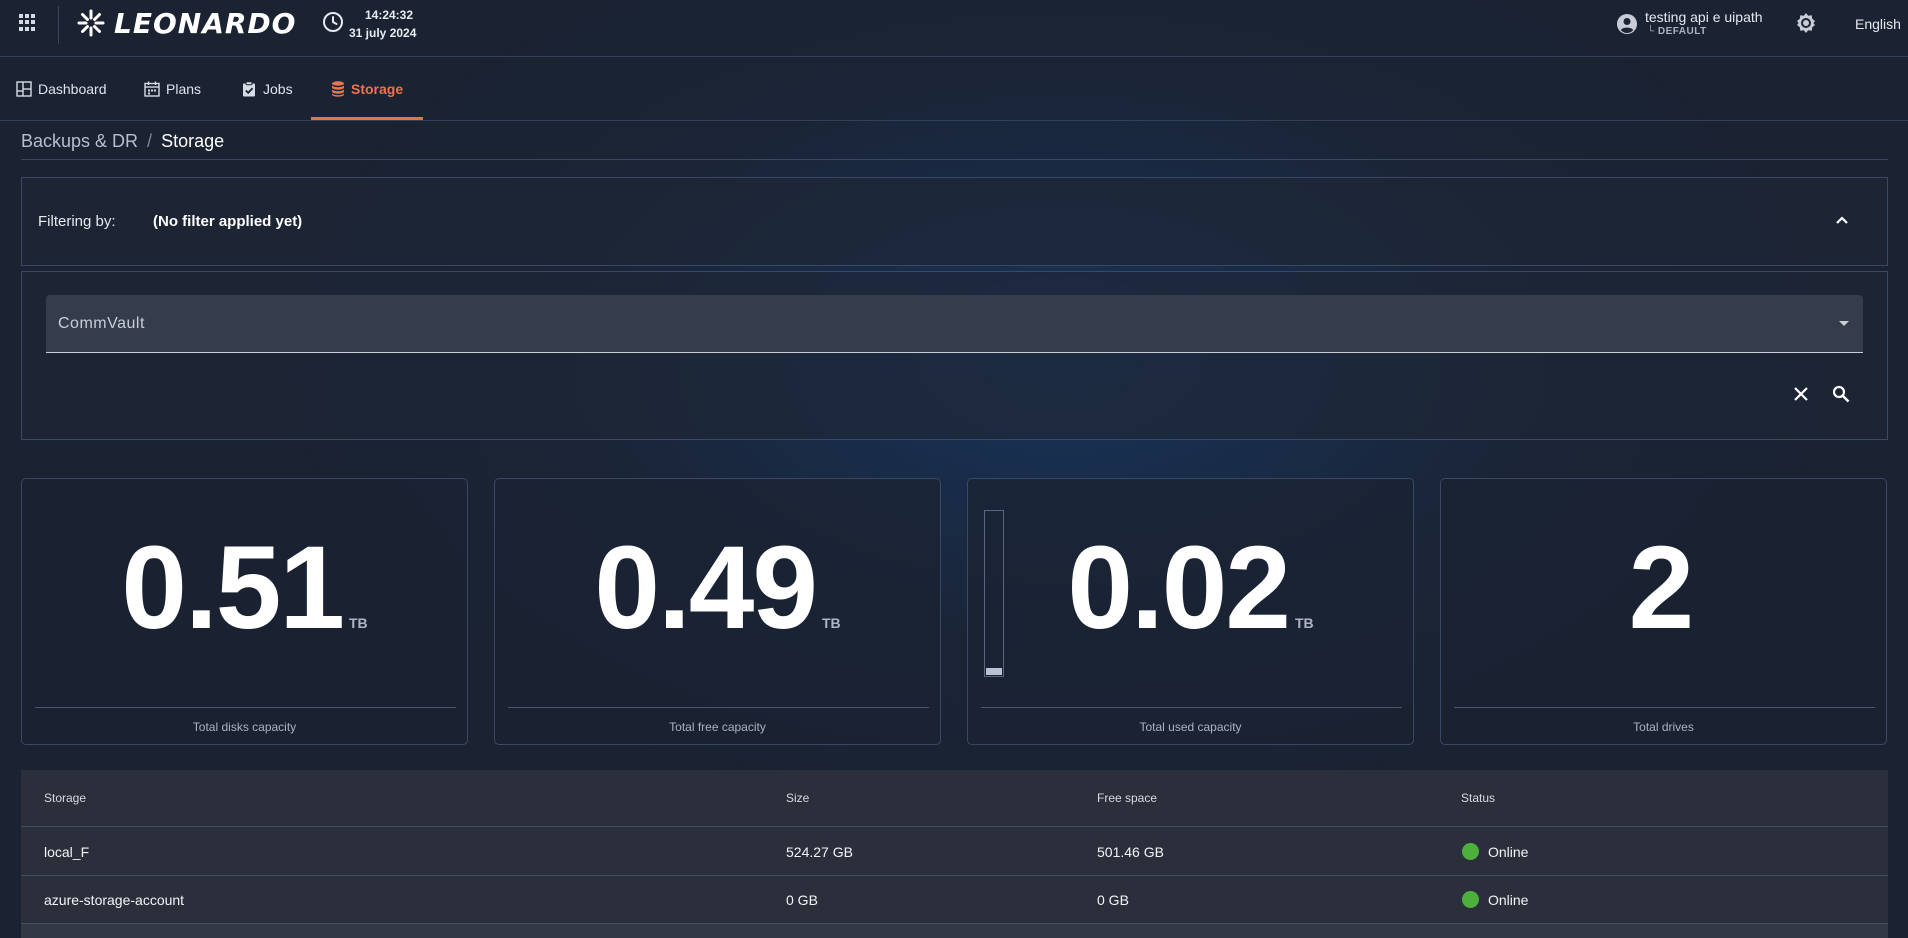  What do you see at coordinates (954, 324) in the screenshot?
I see `source-select: CommVault` at bounding box center [954, 324].